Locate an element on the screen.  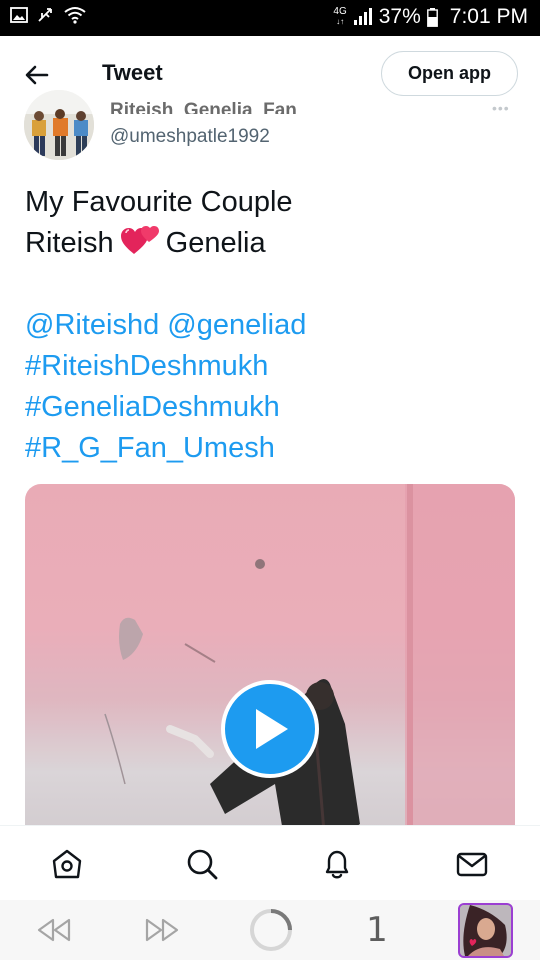
battery-icon is located at coordinates (432, 17).